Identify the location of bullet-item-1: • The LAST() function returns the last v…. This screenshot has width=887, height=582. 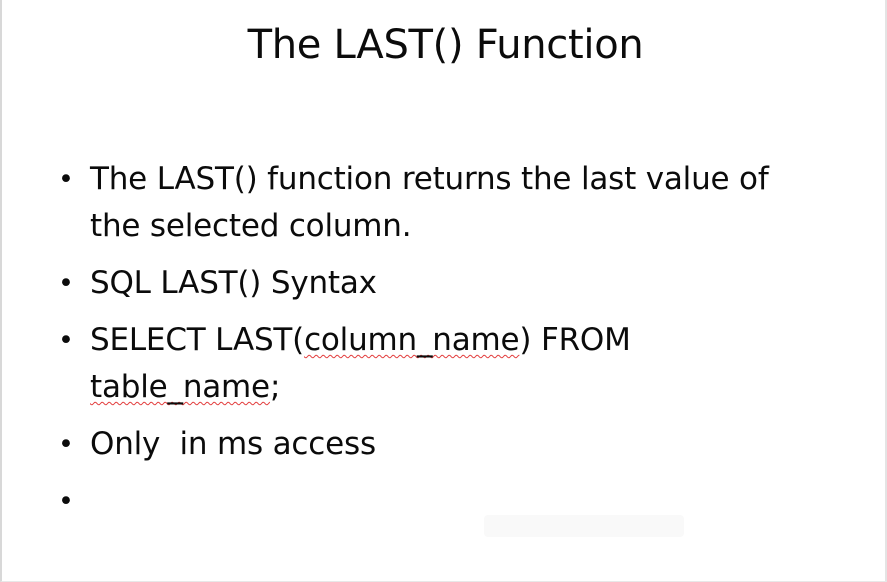
(454, 203).